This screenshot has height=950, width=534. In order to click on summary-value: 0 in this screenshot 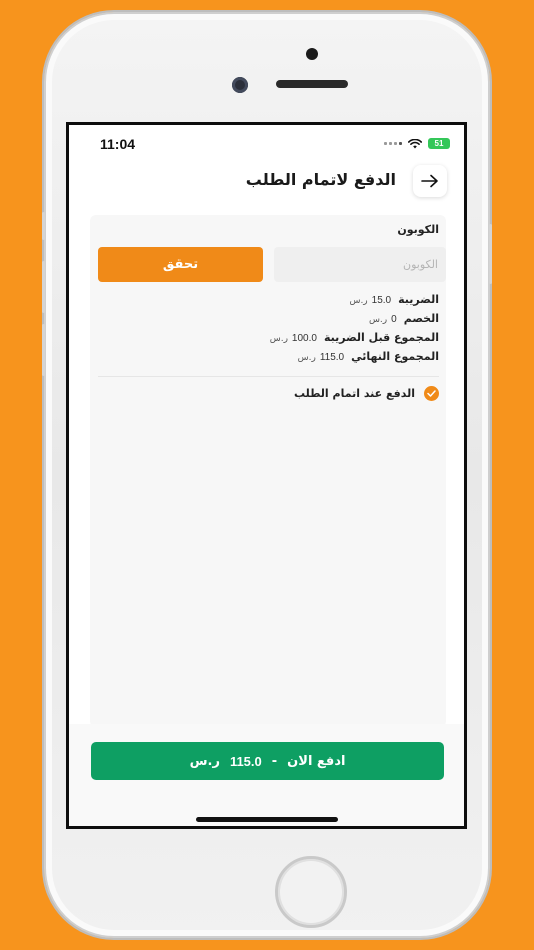, I will do `click(394, 319)`.